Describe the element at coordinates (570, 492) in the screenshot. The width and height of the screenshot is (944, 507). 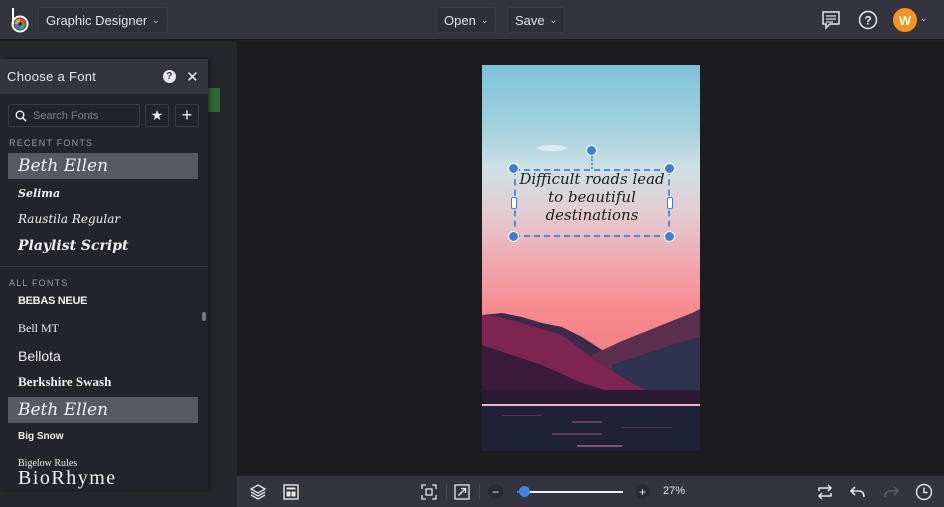
I see `zoom-slider-track` at that location.